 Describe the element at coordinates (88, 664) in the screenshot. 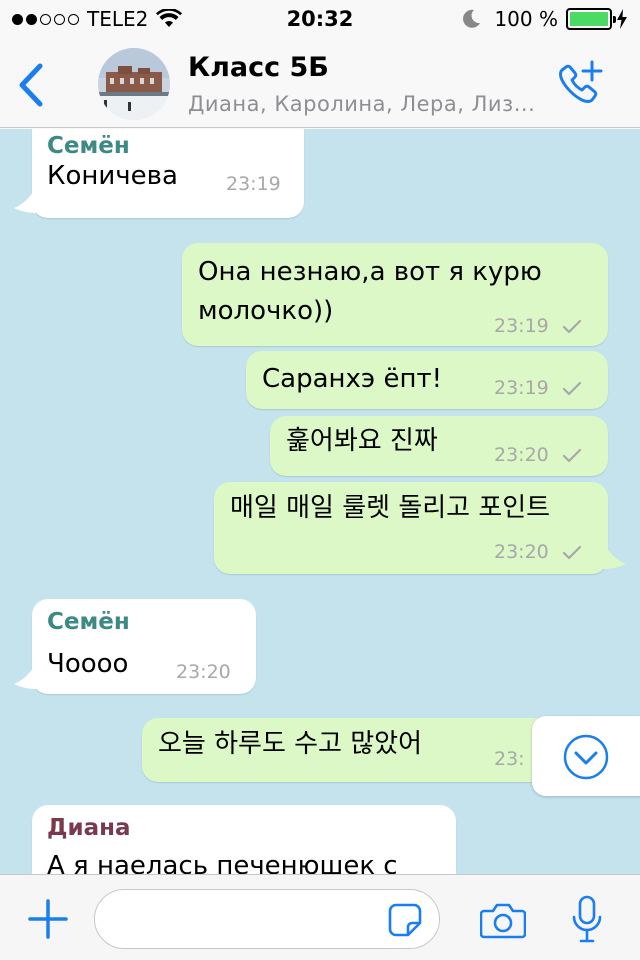

I see `message-text: Чоооо` at that location.